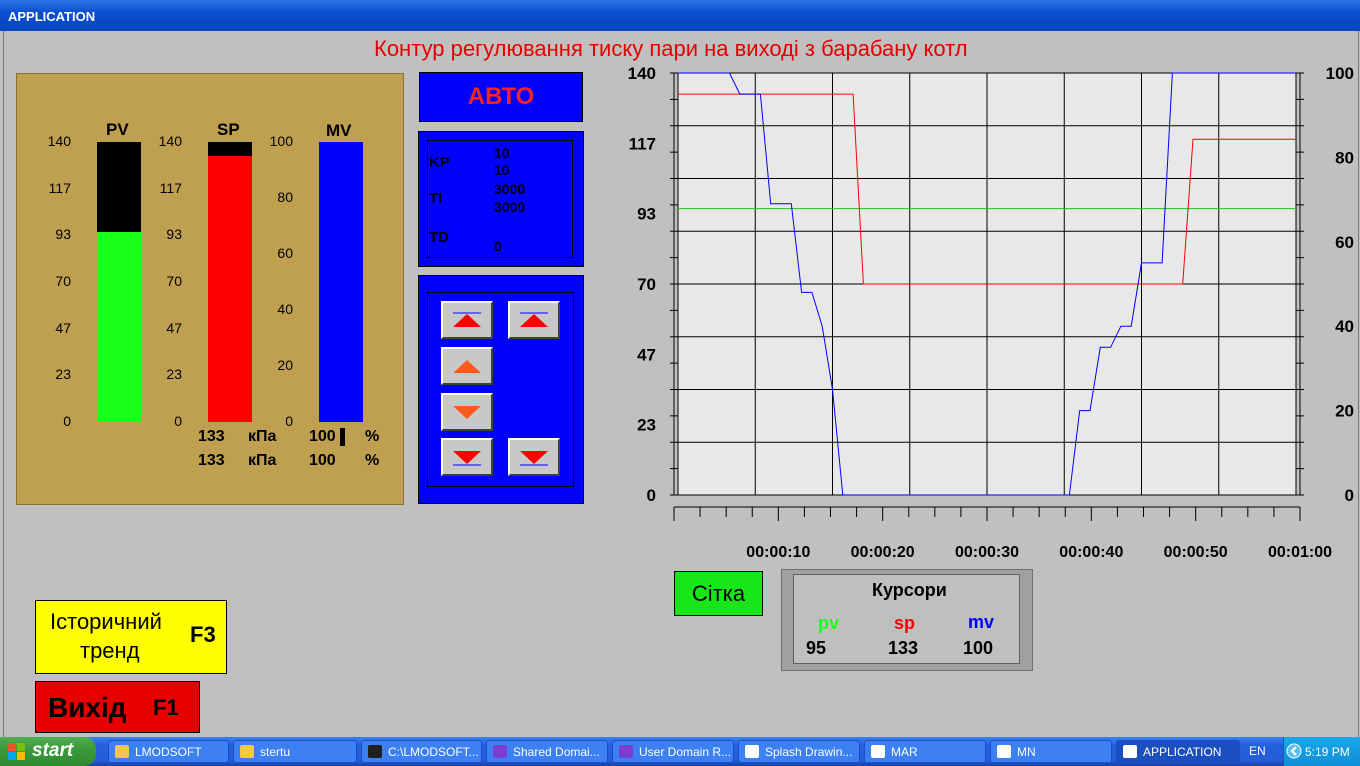  What do you see at coordinates (285, 253) in the screenshot?
I see `mv-gauge-tick: 60` at bounding box center [285, 253].